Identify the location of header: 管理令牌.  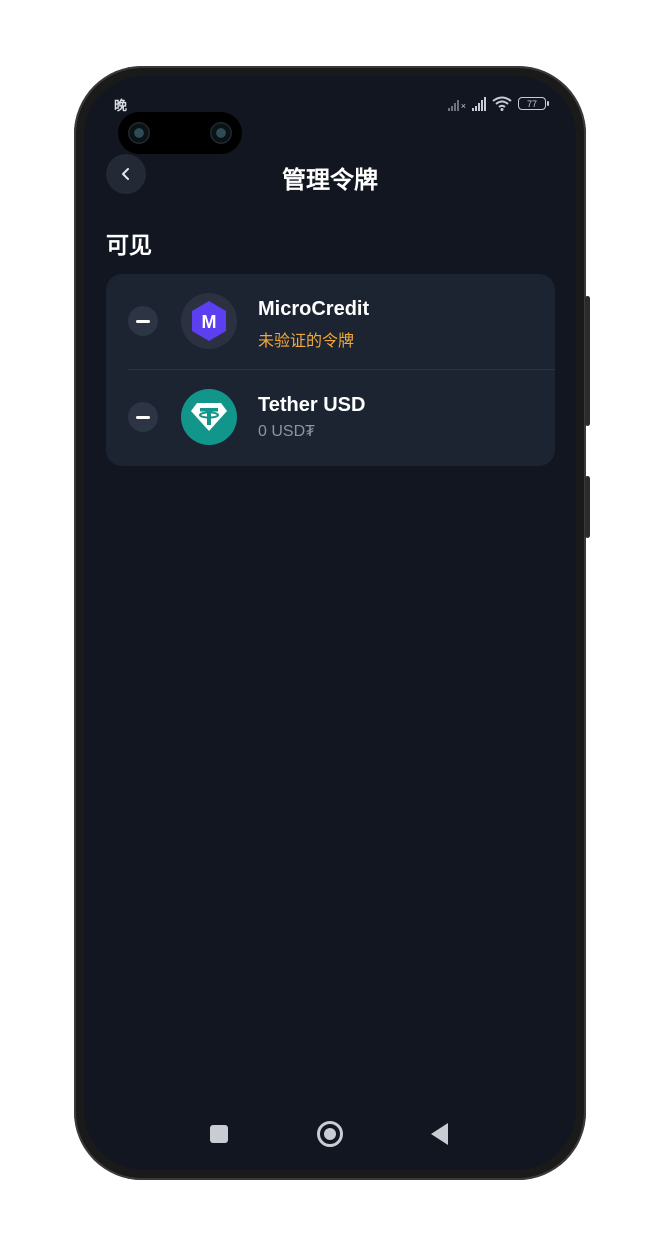
(330, 174).